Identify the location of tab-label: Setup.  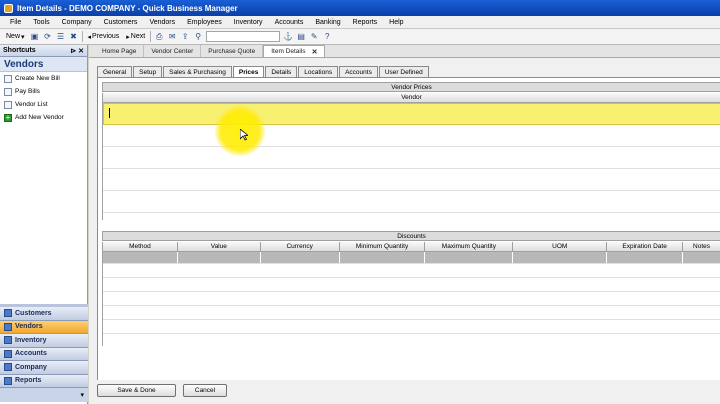
(148, 72).